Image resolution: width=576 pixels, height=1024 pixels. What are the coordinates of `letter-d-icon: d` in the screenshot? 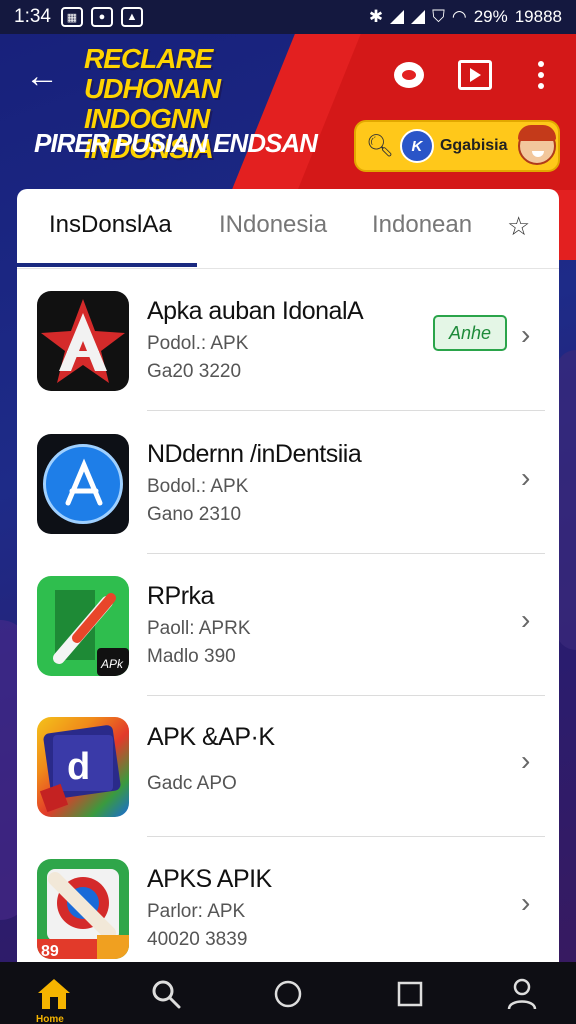 It's located at (83, 767).